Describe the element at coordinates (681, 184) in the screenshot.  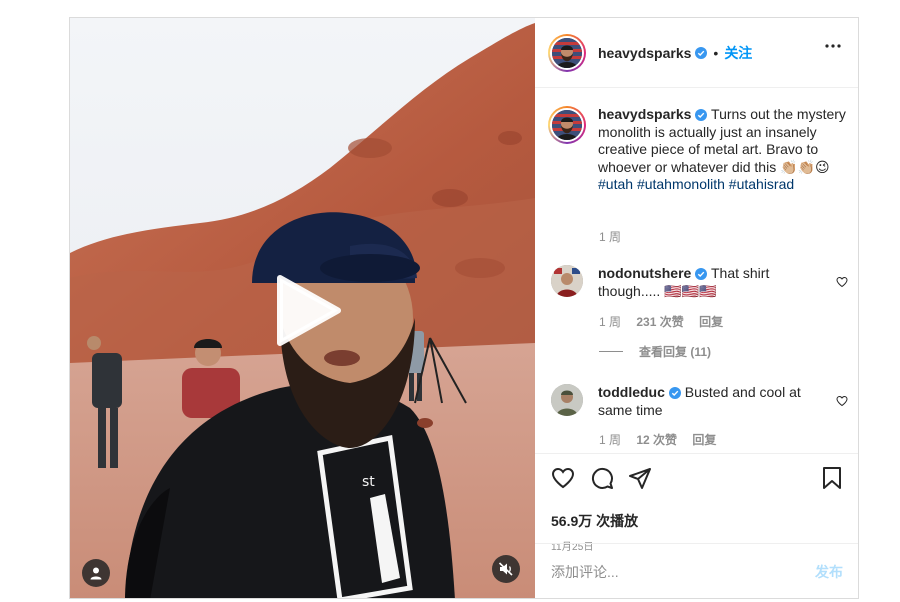
I see `hashtag-link: #utahmonolith` at that location.